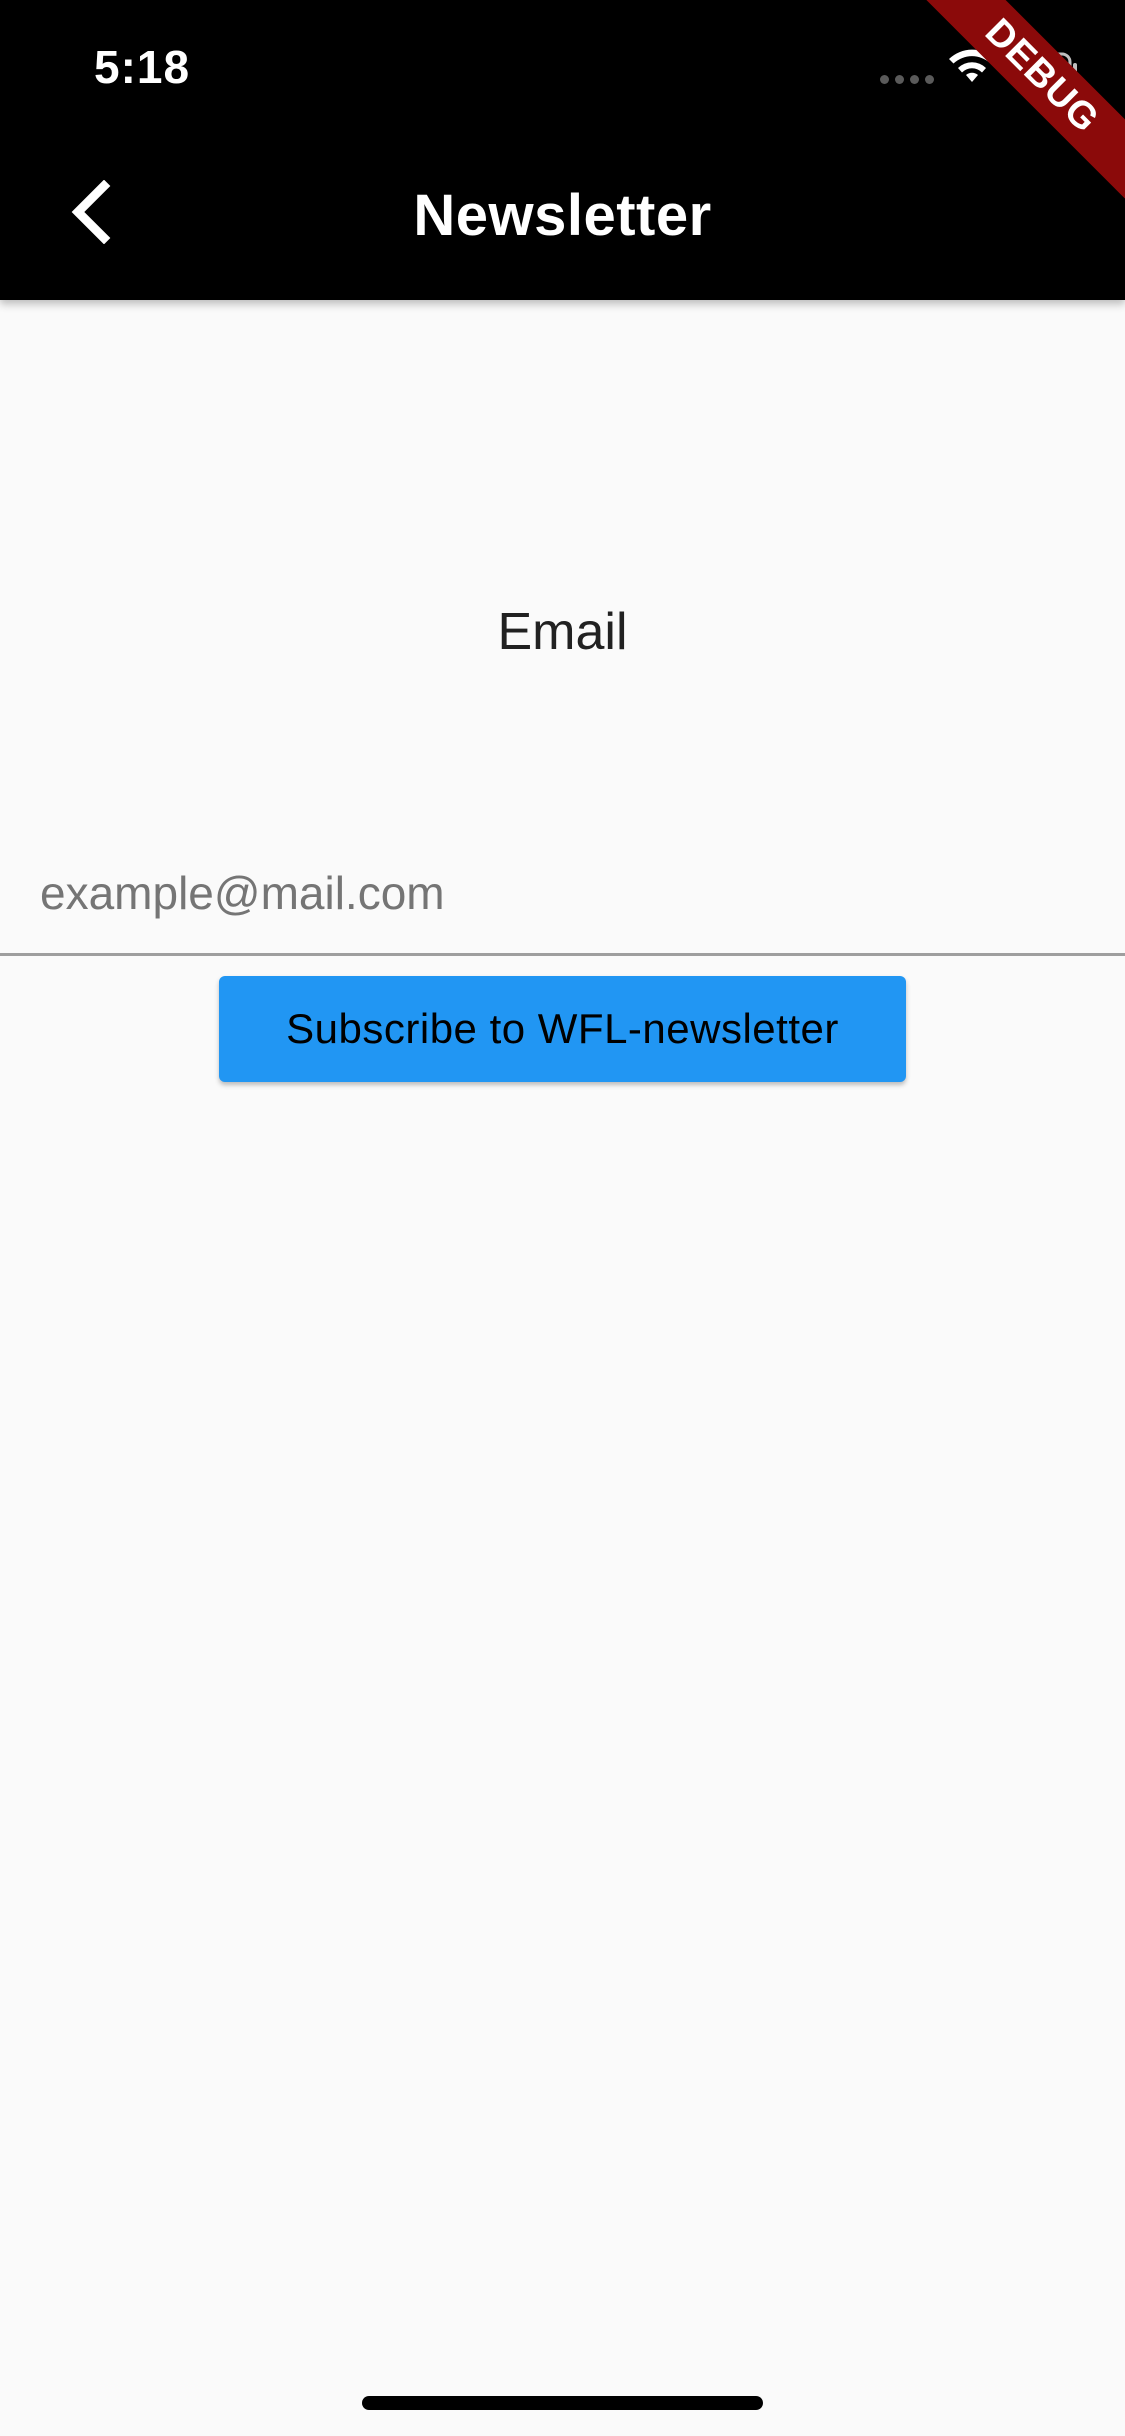  What do you see at coordinates (972, 65) in the screenshot?
I see `wifi-icon` at bounding box center [972, 65].